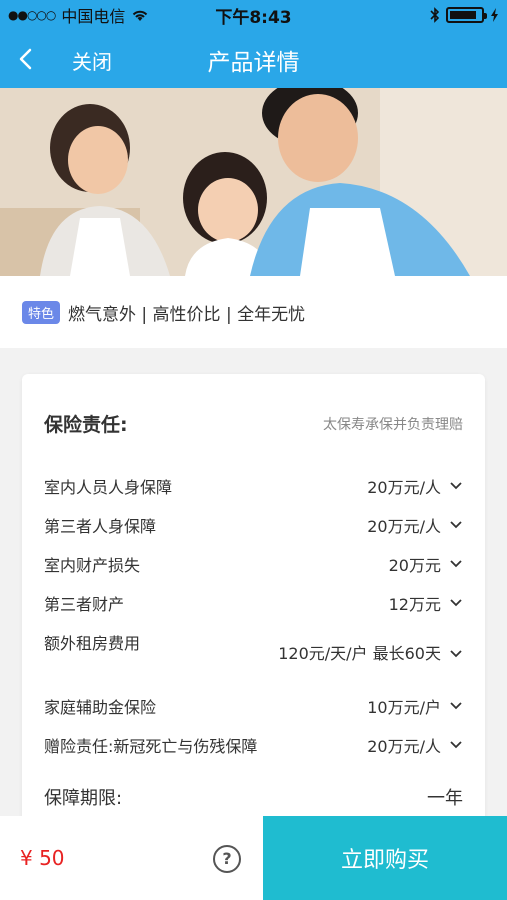 The width and height of the screenshot is (507, 900). Describe the element at coordinates (83, 798) in the screenshot. I see `period-label: 保障期限:` at that location.